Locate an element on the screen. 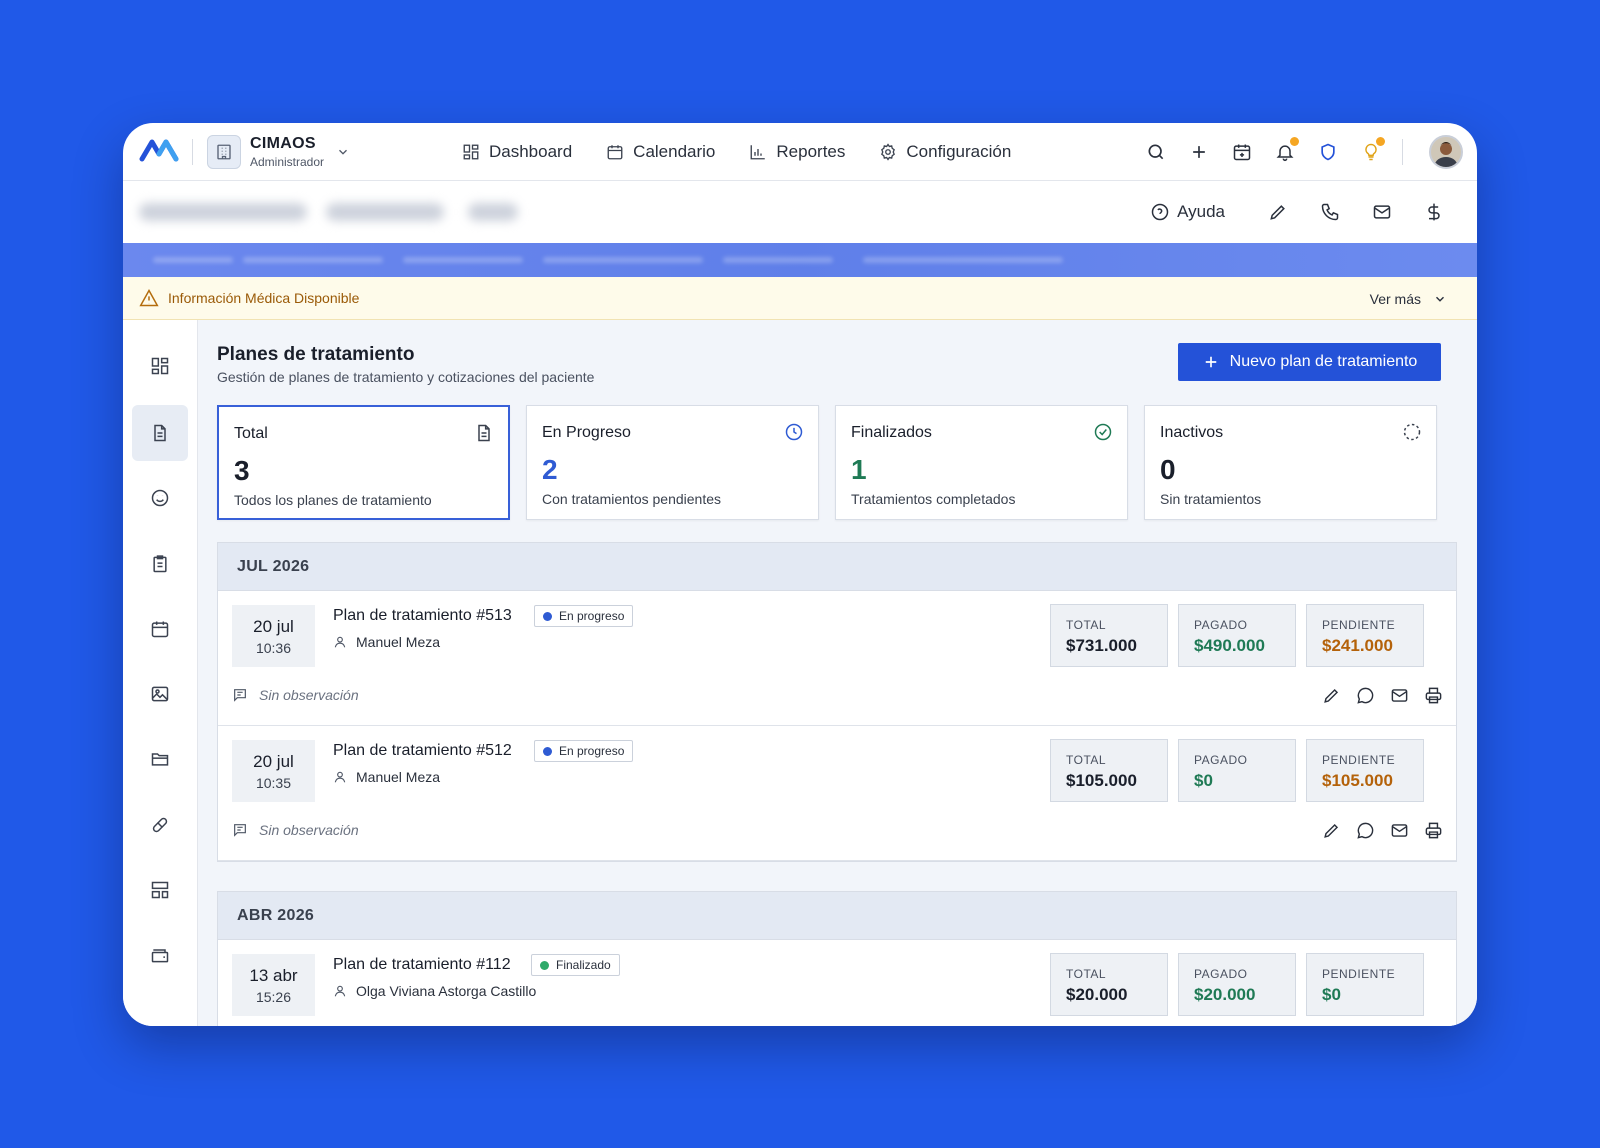 The height and width of the screenshot is (1148, 1600). clipboard-icon is located at coordinates (160, 564).